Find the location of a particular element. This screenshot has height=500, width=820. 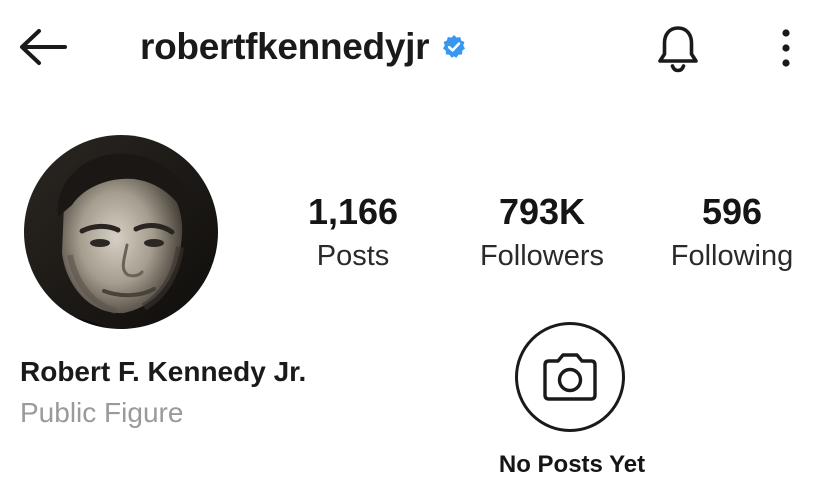

profile-photo is located at coordinates (121, 232).